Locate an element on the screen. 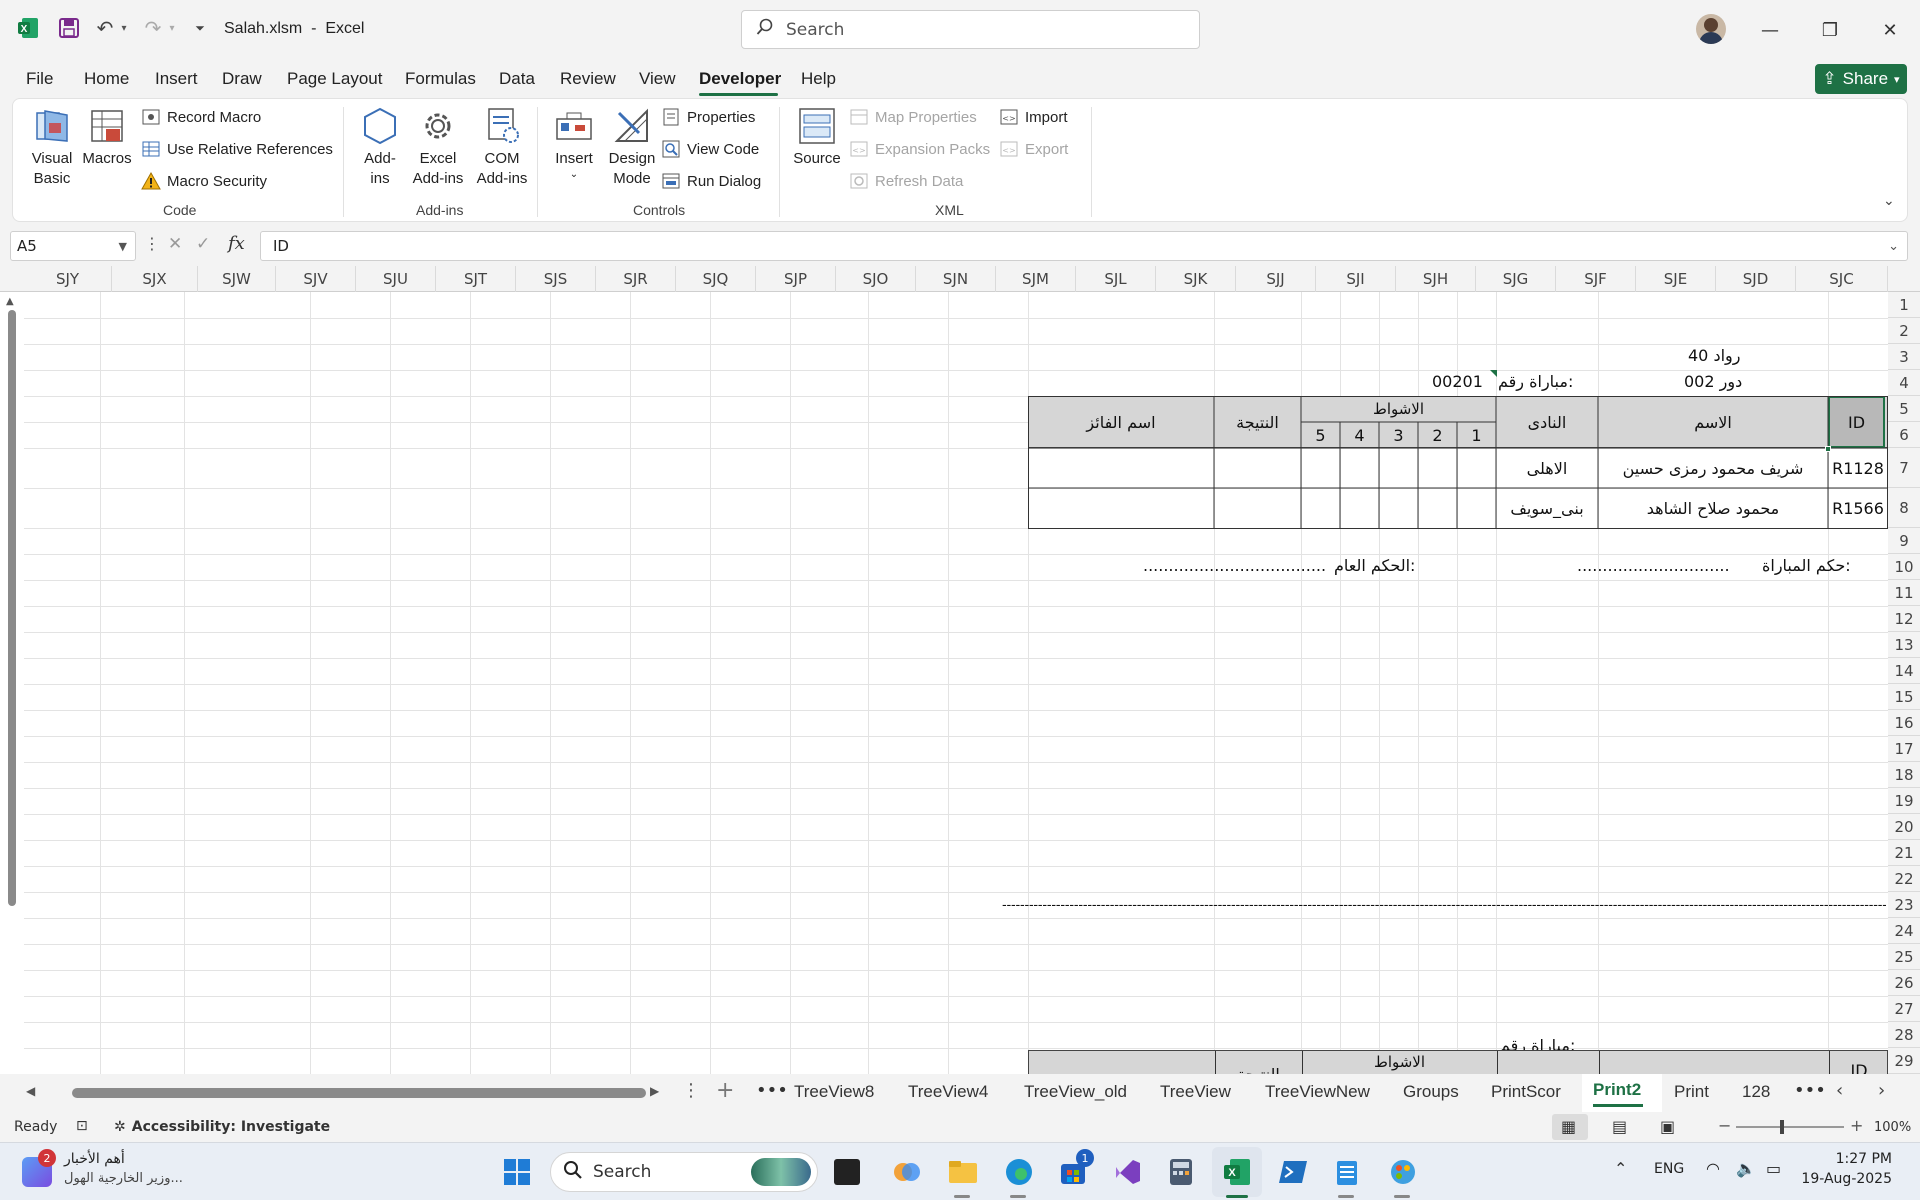 Image resolution: width=1920 pixels, height=1200 pixels. column-header: SJK is located at coordinates (1196, 279).